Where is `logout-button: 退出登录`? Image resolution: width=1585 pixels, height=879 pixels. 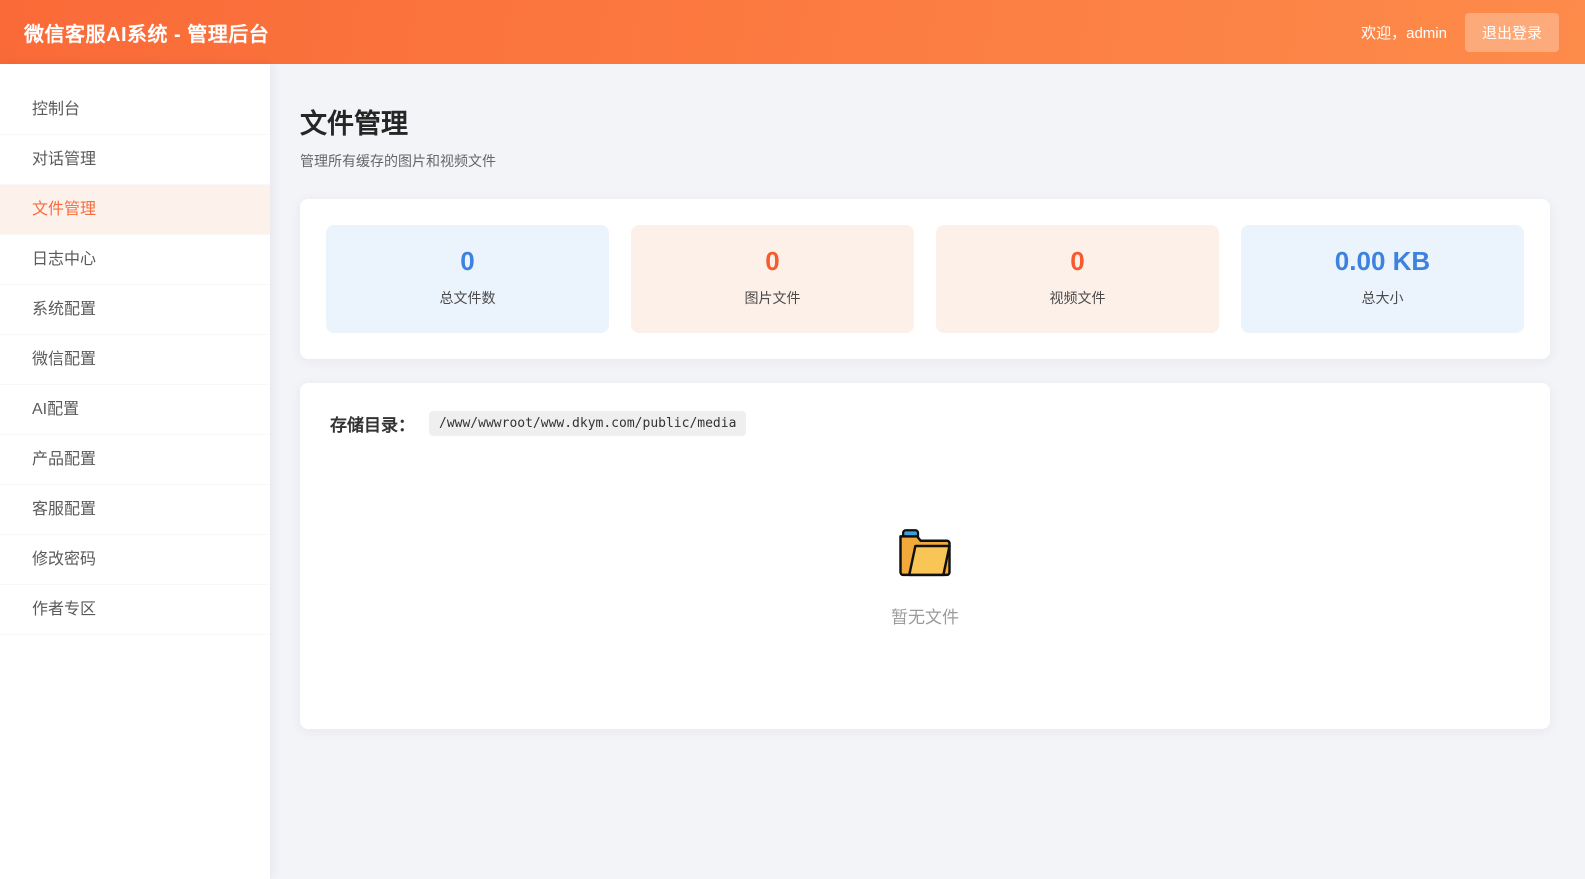
logout-button: 退出登录 is located at coordinates (1511, 32).